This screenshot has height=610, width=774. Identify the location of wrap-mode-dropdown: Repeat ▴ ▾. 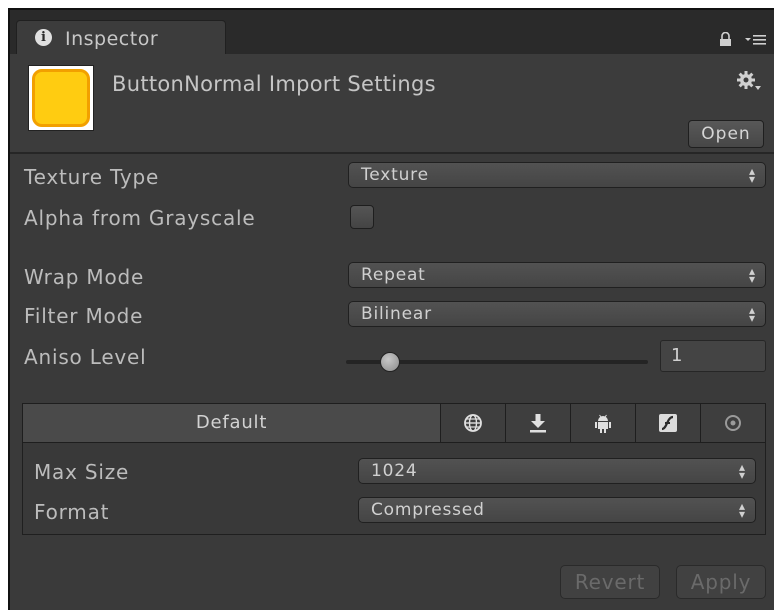
(557, 275).